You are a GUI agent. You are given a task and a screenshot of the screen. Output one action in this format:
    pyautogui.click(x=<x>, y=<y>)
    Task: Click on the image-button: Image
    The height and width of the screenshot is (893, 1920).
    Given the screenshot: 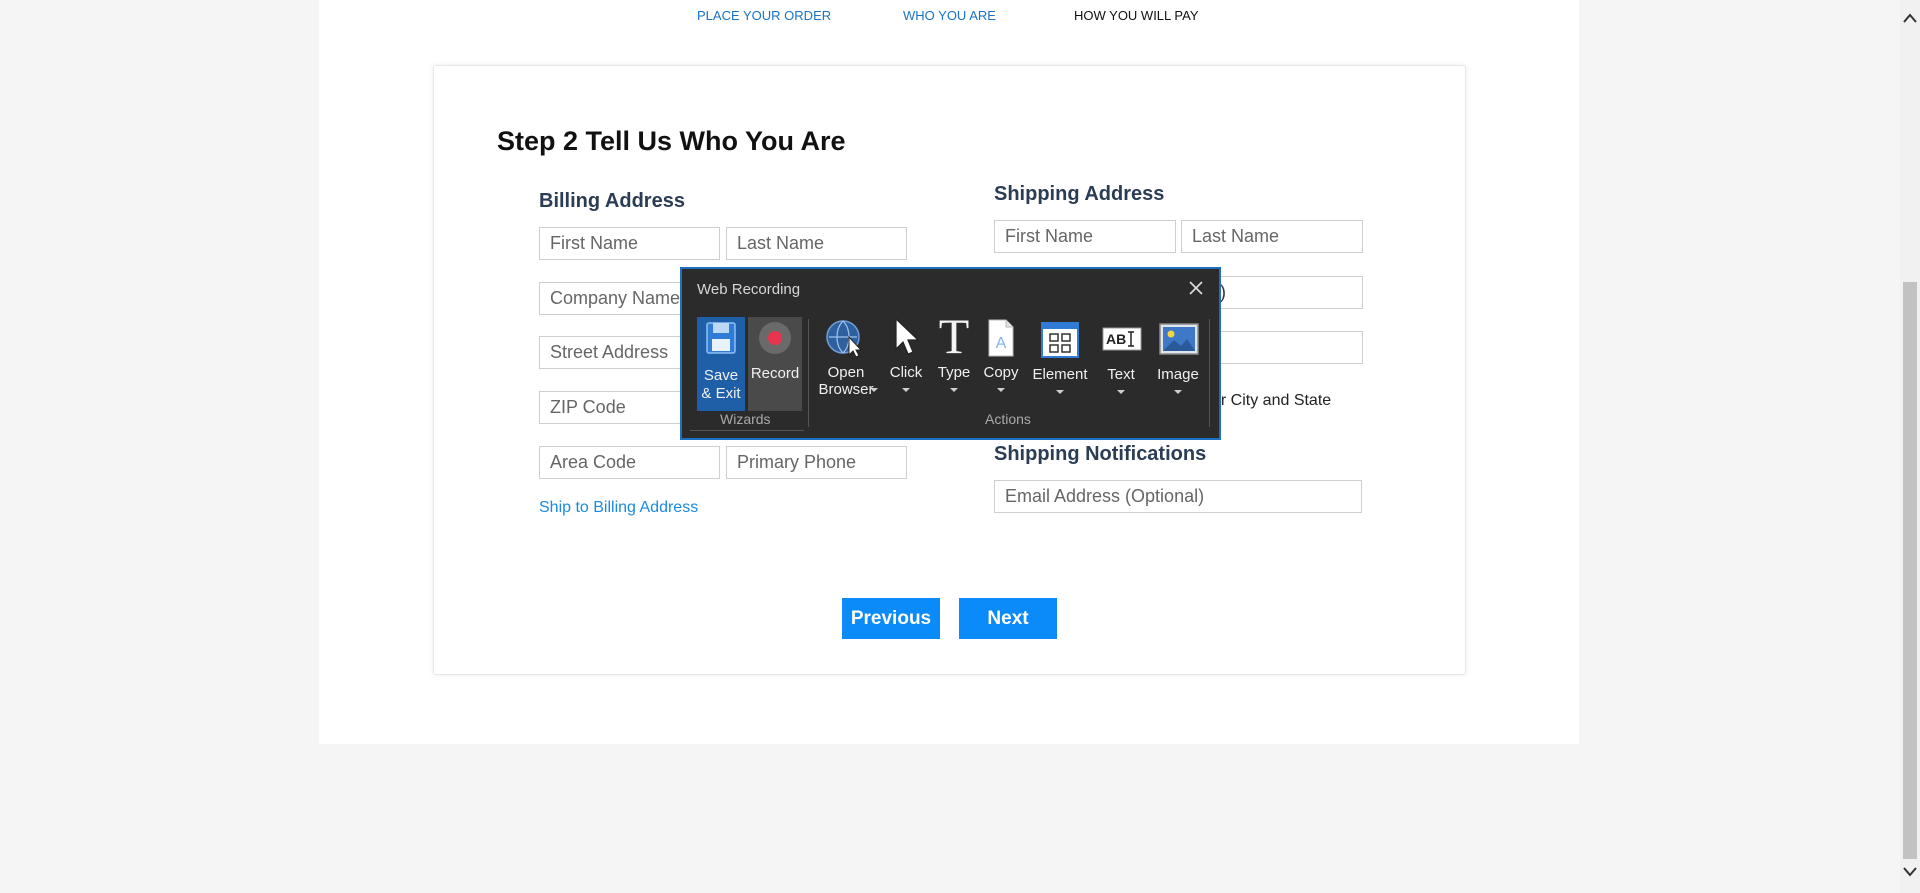 What is the action you would take?
    pyautogui.click(x=1178, y=364)
    